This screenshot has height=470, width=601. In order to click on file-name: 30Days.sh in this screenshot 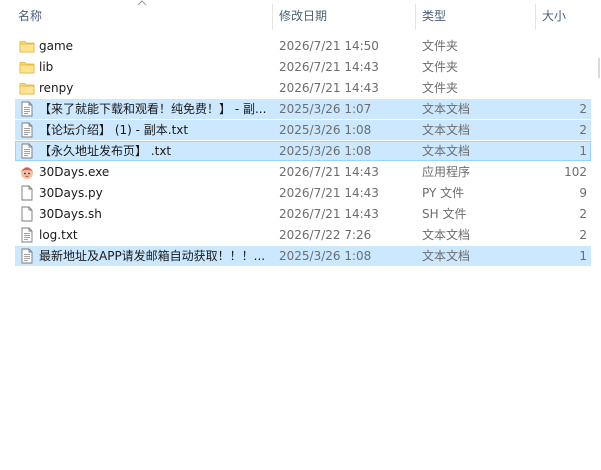, I will do `click(70, 214)`.